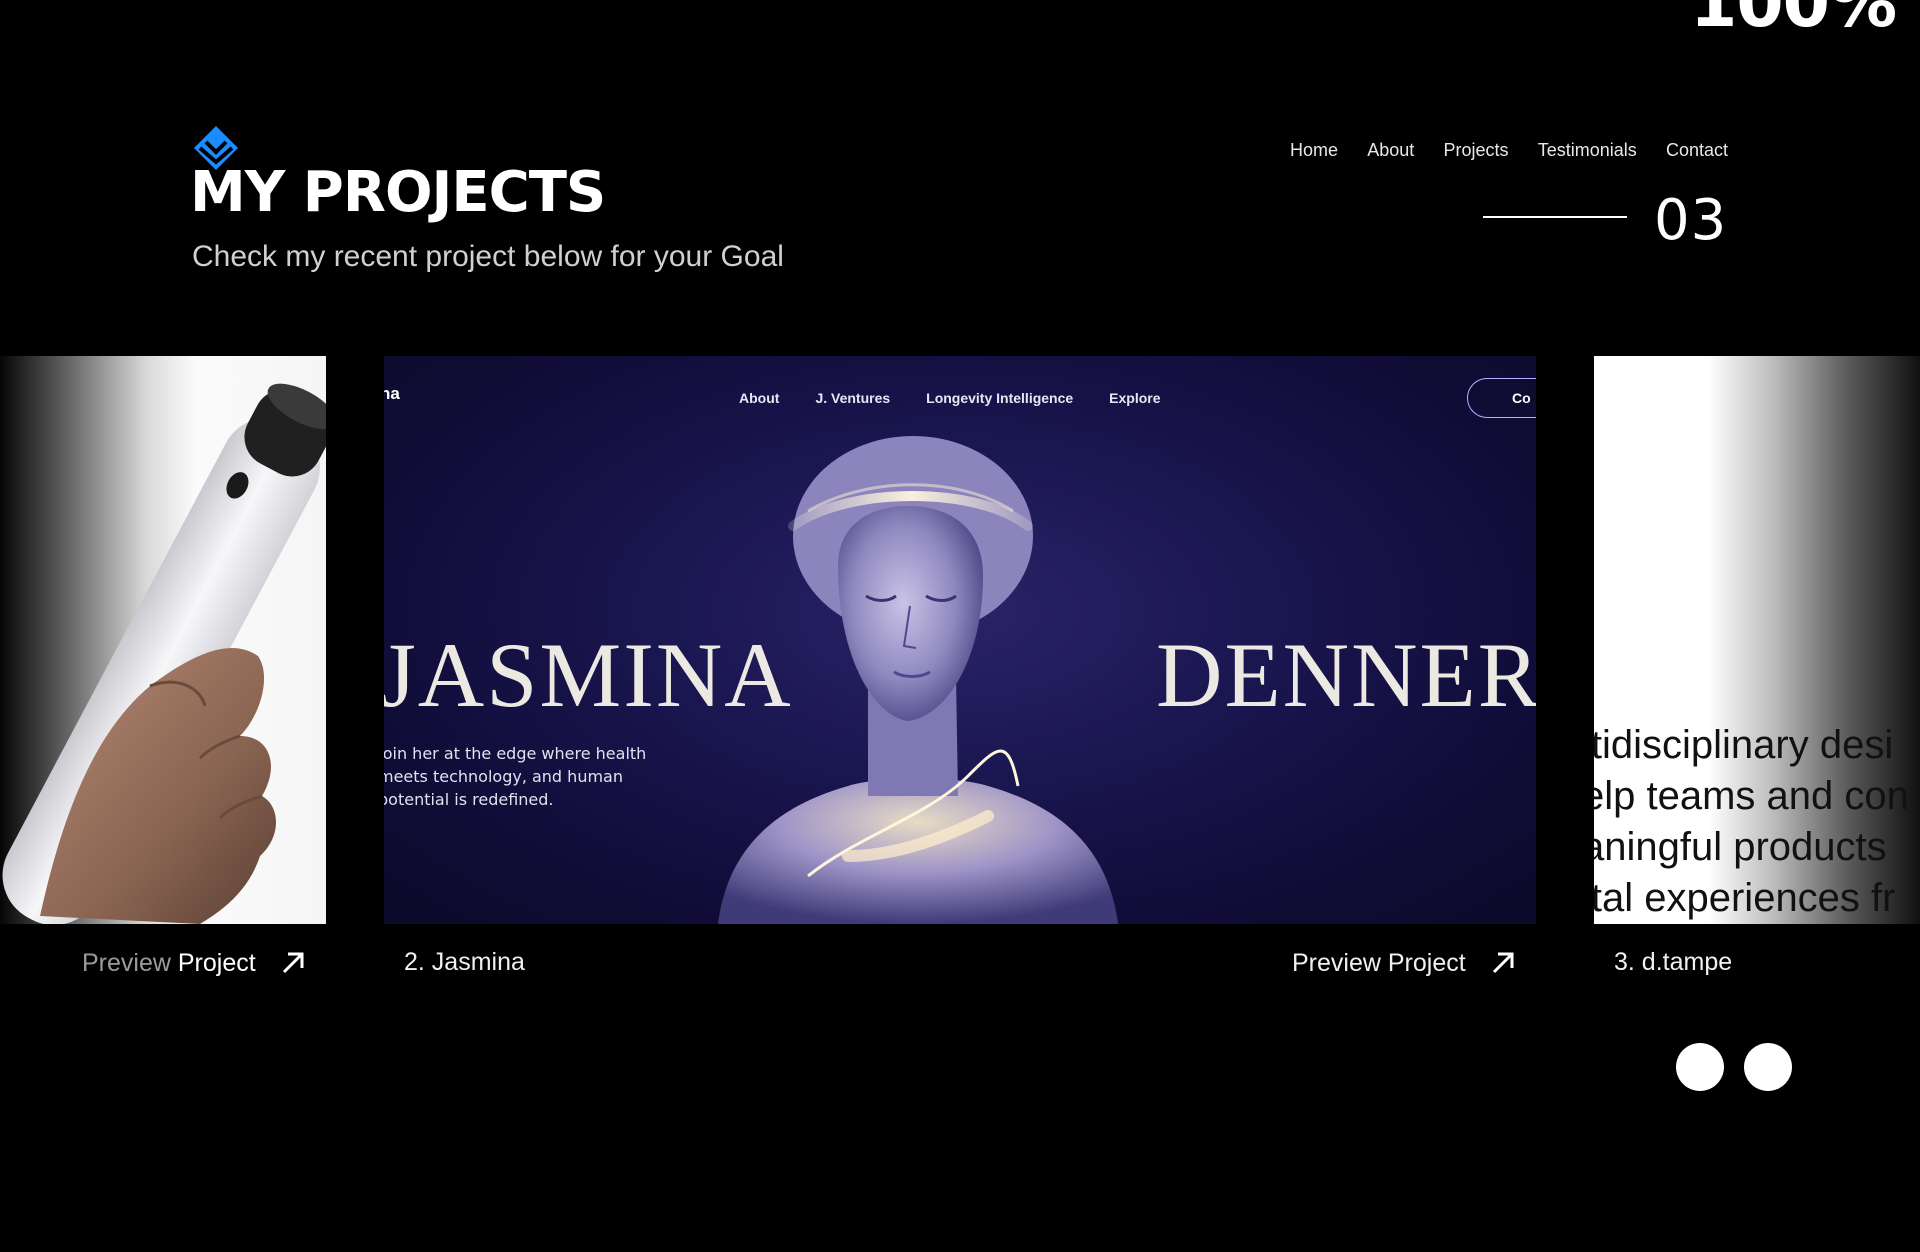 This screenshot has height=1252, width=1920. I want to click on nav-about: About, so click(1390, 150).